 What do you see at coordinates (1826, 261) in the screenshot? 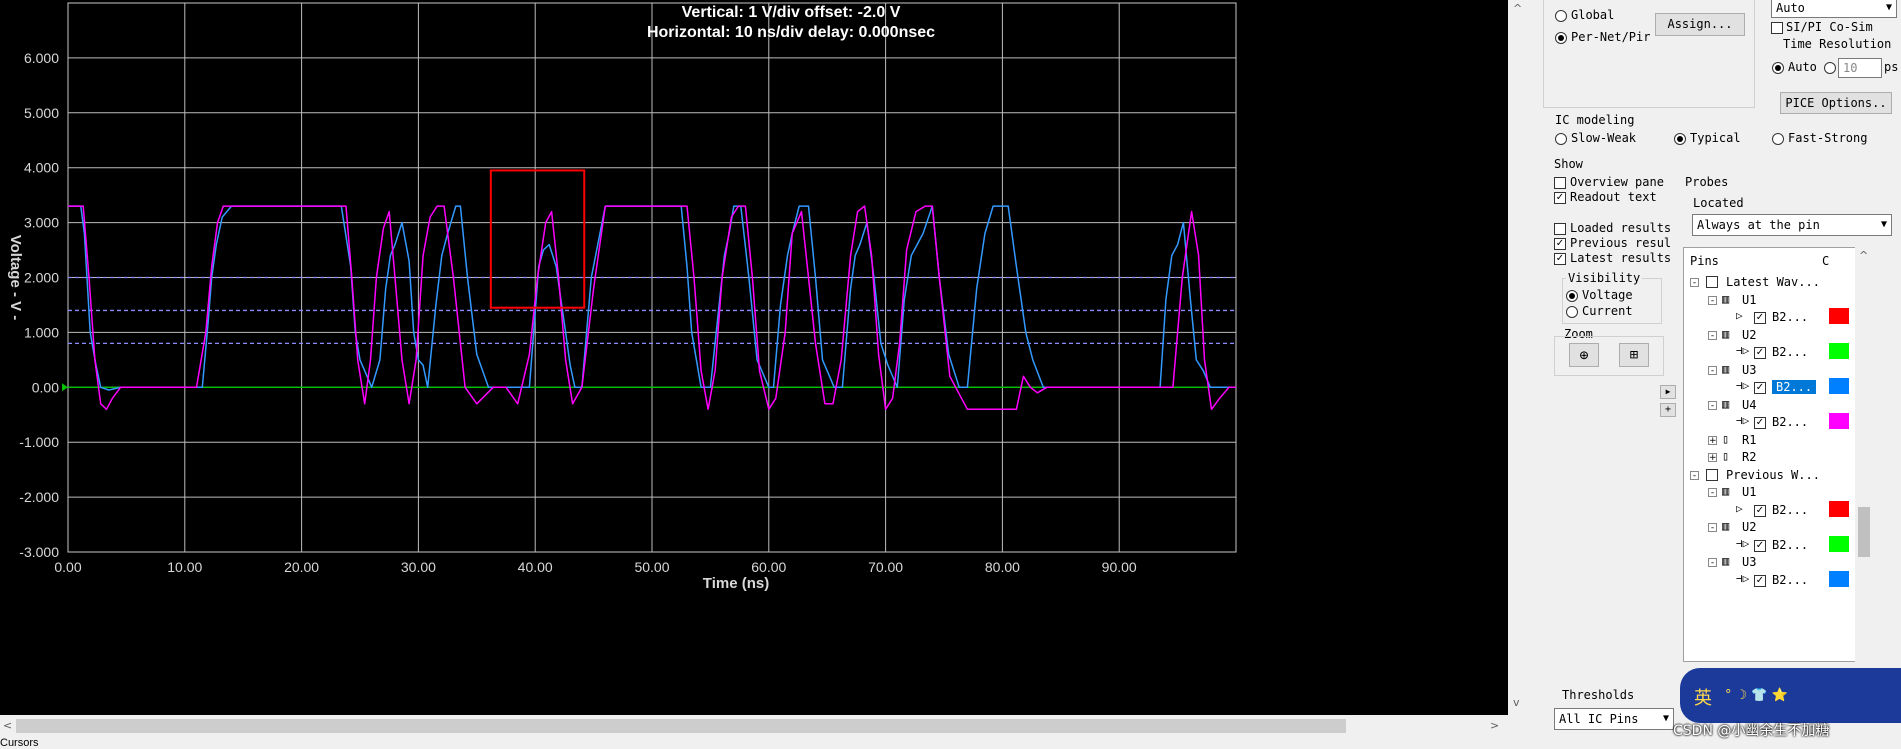
I see `color-header: C` at bounding box center [1826, 261].